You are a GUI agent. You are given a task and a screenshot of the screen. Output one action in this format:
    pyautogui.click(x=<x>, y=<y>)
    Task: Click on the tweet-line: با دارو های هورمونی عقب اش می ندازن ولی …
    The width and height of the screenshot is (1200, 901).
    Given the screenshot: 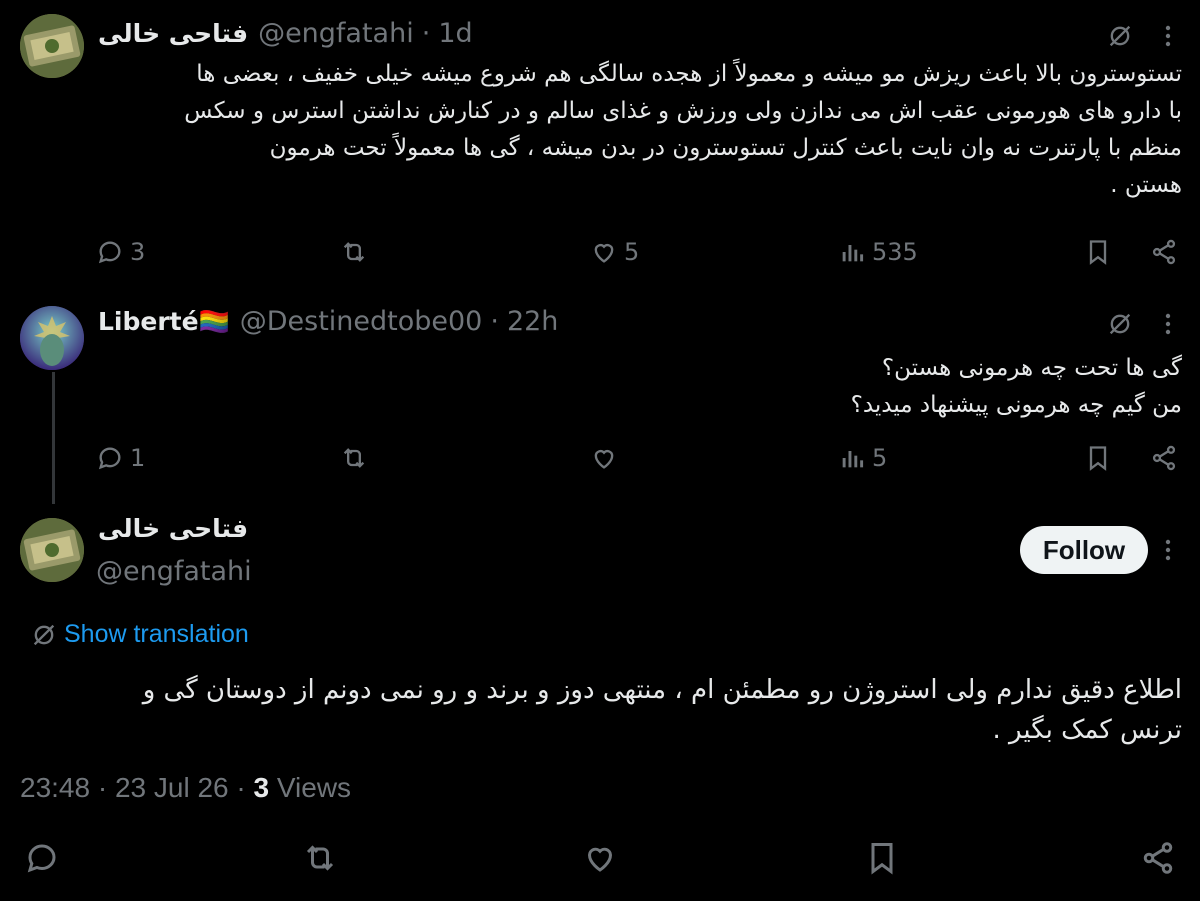 What is the action you would take?
    pyautogui.click(x=683, y=111)
    